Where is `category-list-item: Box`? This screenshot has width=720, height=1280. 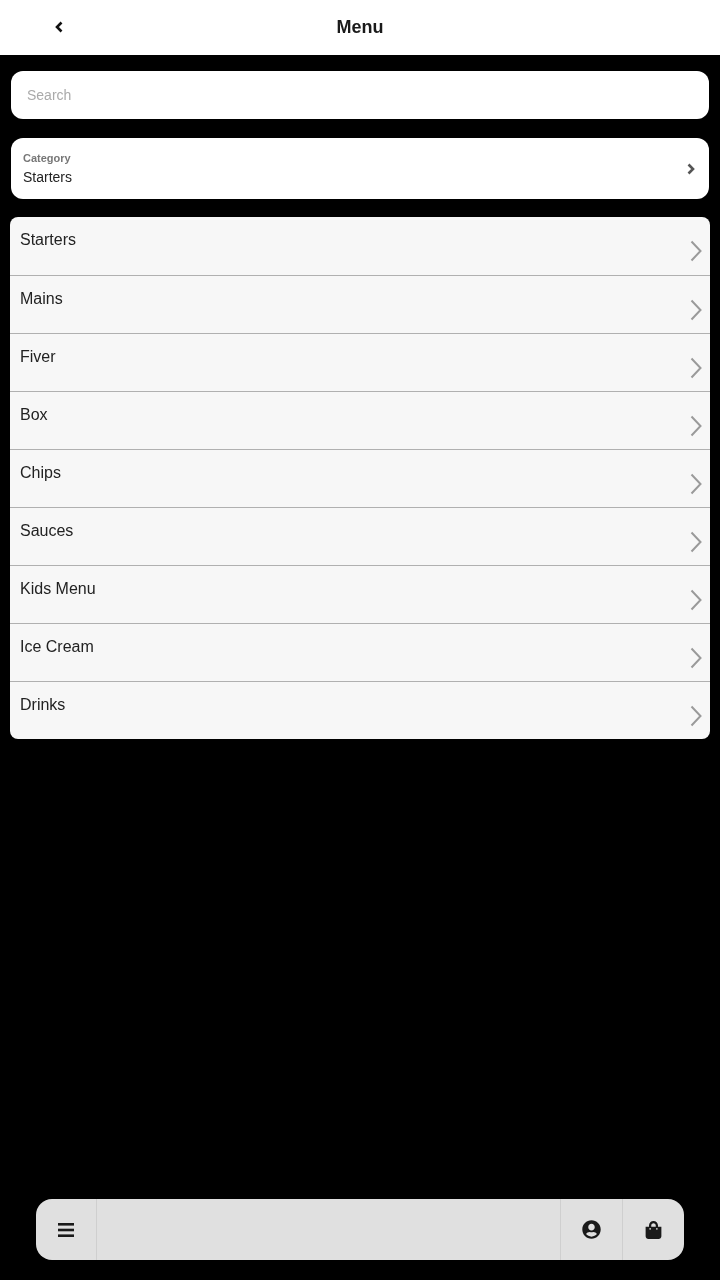
category-list-item: Box is located at coordinates (360, 420).